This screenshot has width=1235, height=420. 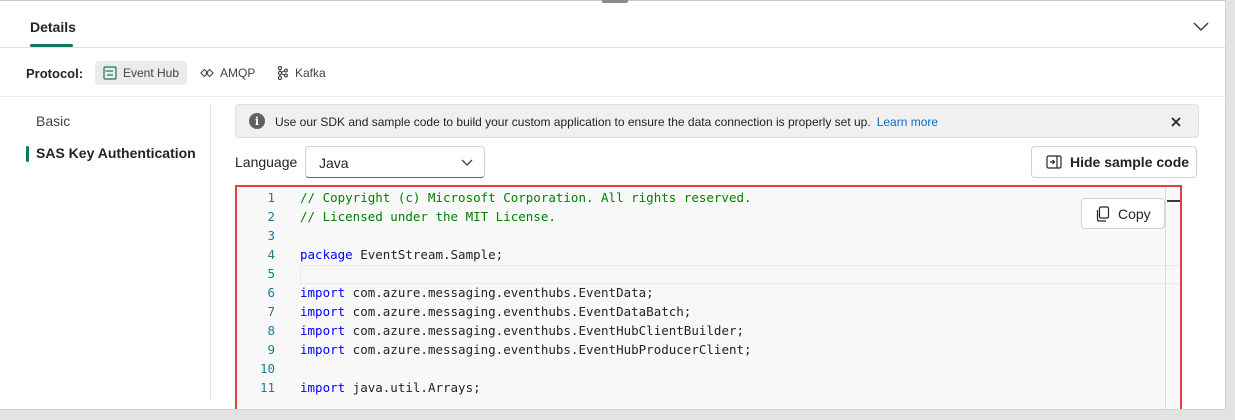 I want to click on nav-item-basic: Basic, so click(x=53, y=121).